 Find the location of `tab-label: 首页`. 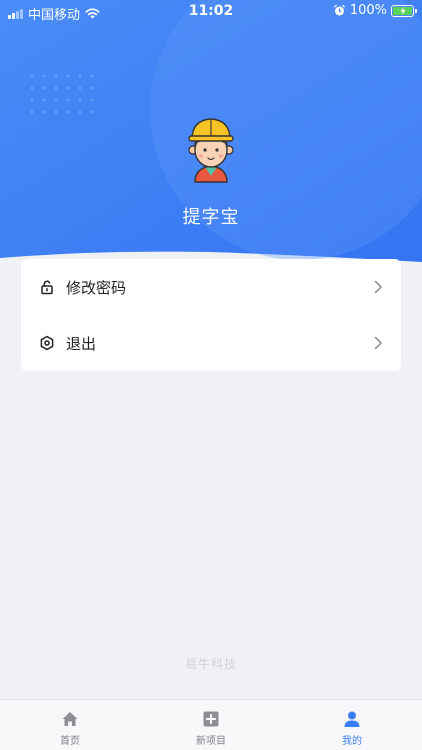

tab-label: 首页 is located at coordinates (70, 741).